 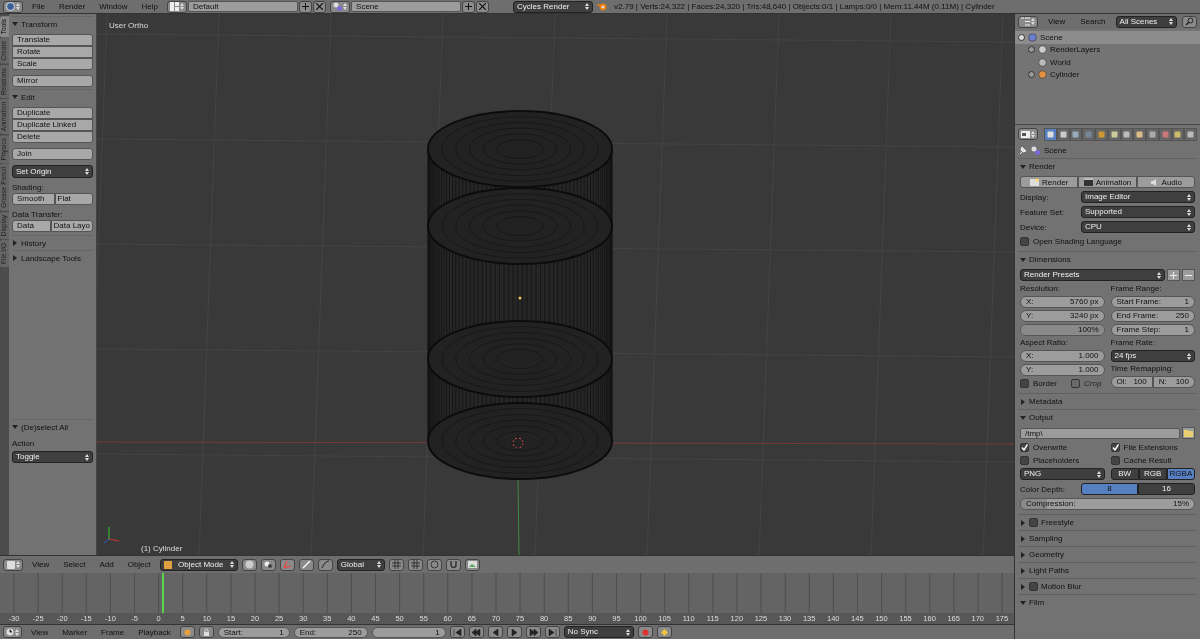 I want to click on end-frame-field: End: 250, so click(x=330, y=632).